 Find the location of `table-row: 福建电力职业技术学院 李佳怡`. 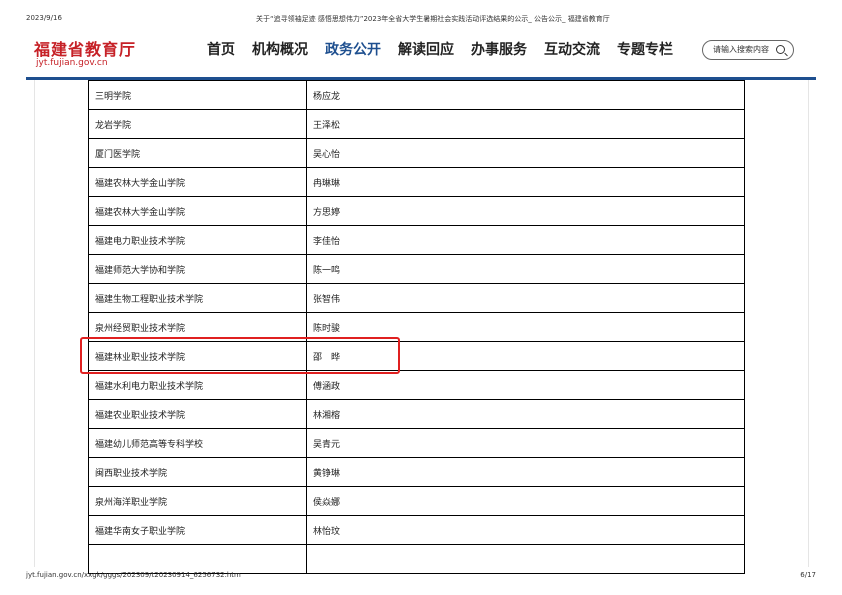

table-row: 福建电力职业技术学院 李佳怡 is located at coordinates (416, 240).